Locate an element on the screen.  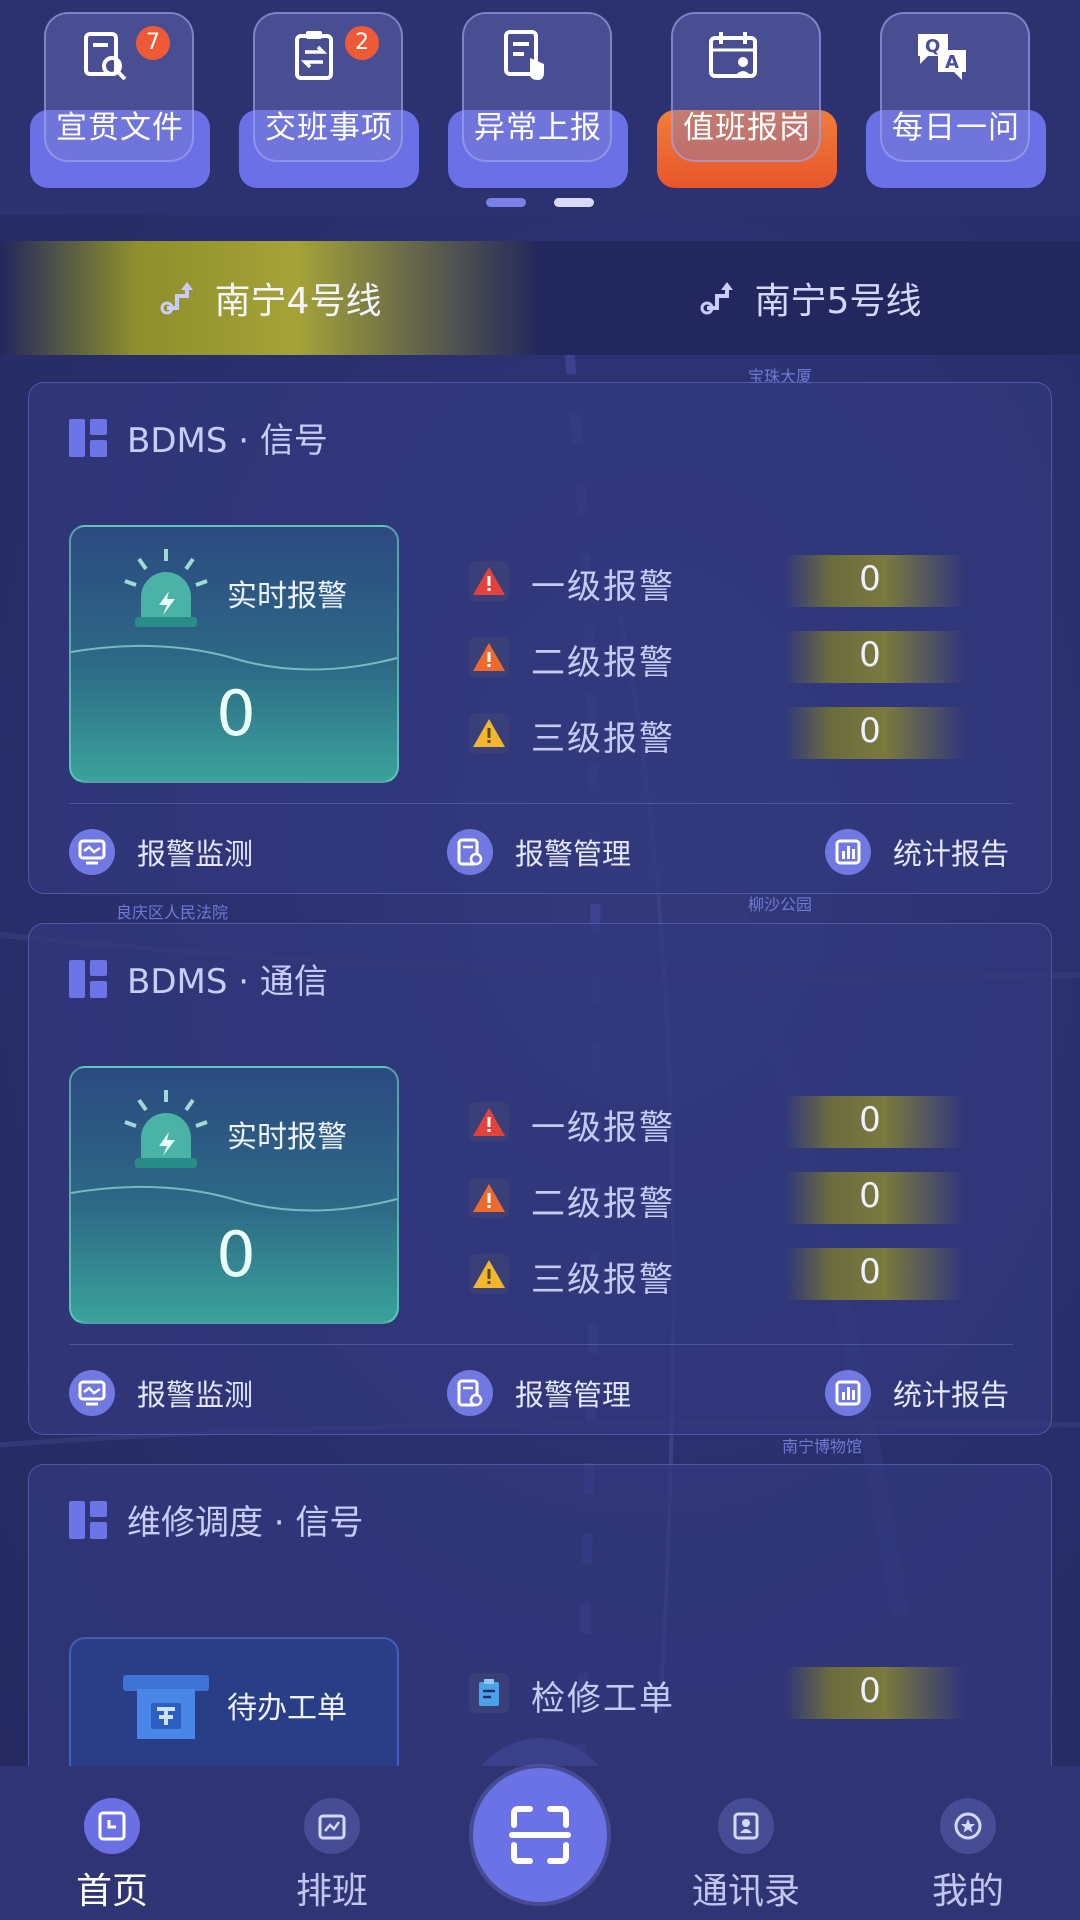
card-title: BDMS · 通信 is located at coordinates (227, 982).